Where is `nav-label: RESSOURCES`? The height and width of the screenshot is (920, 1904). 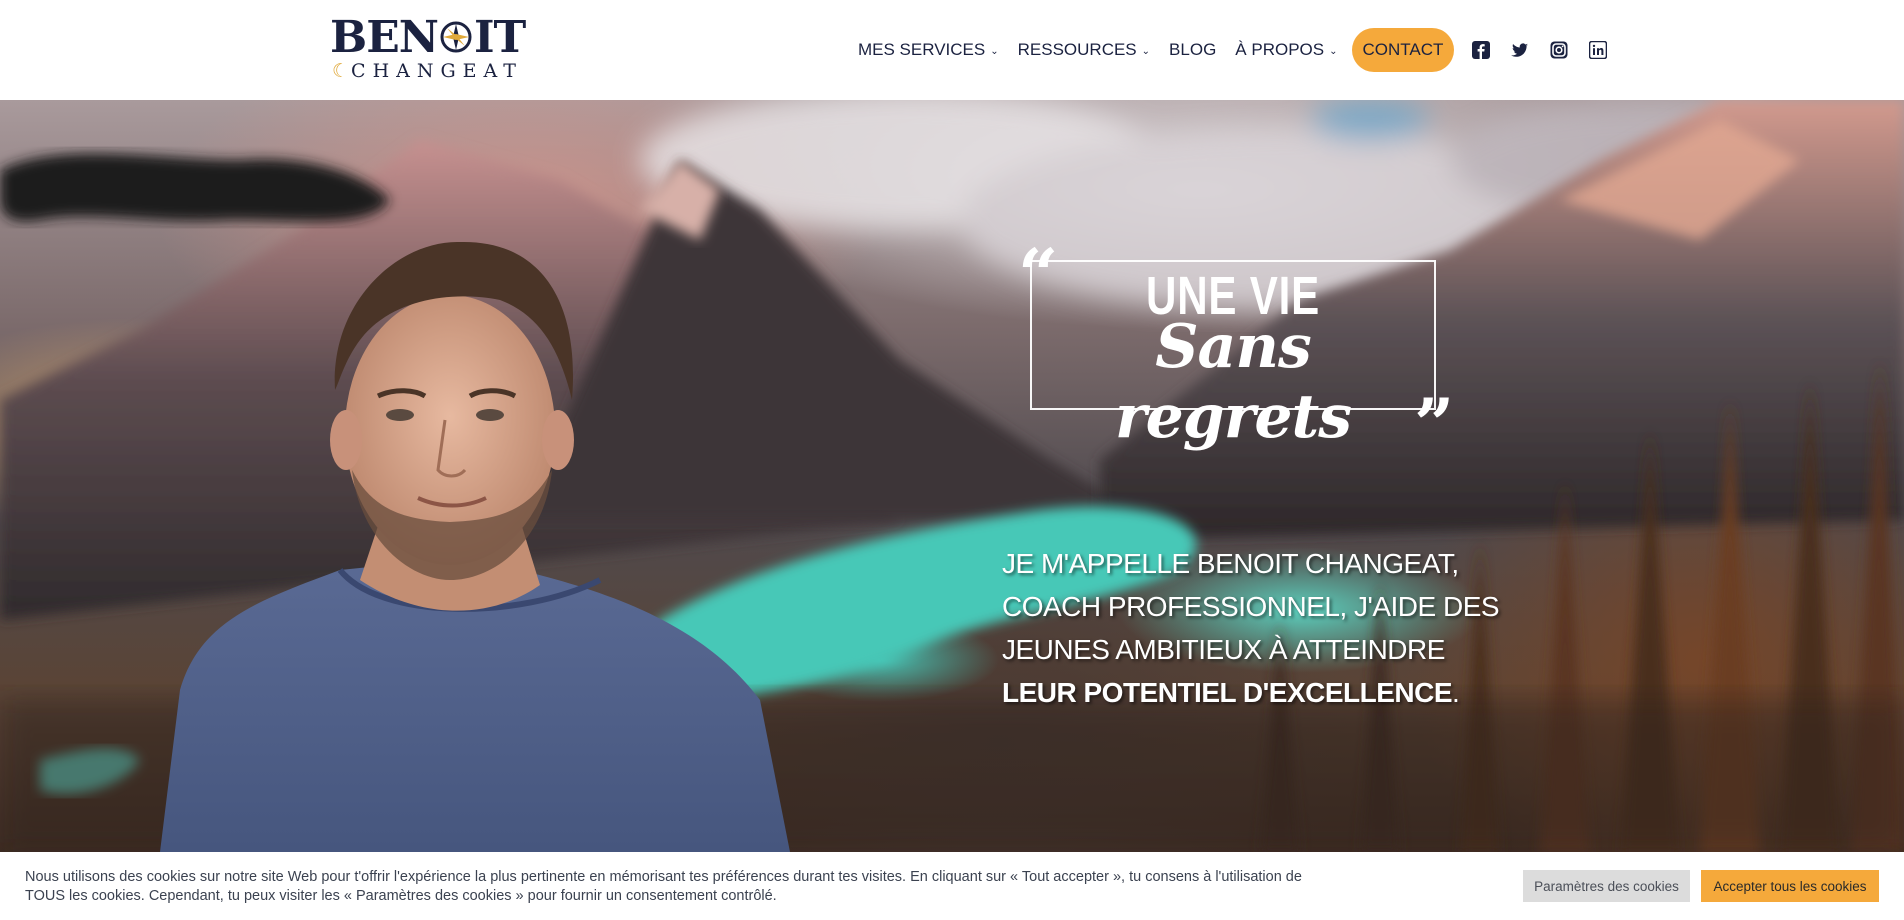
nav-label: RESSOURCES is located at coordinates (1077, 49).